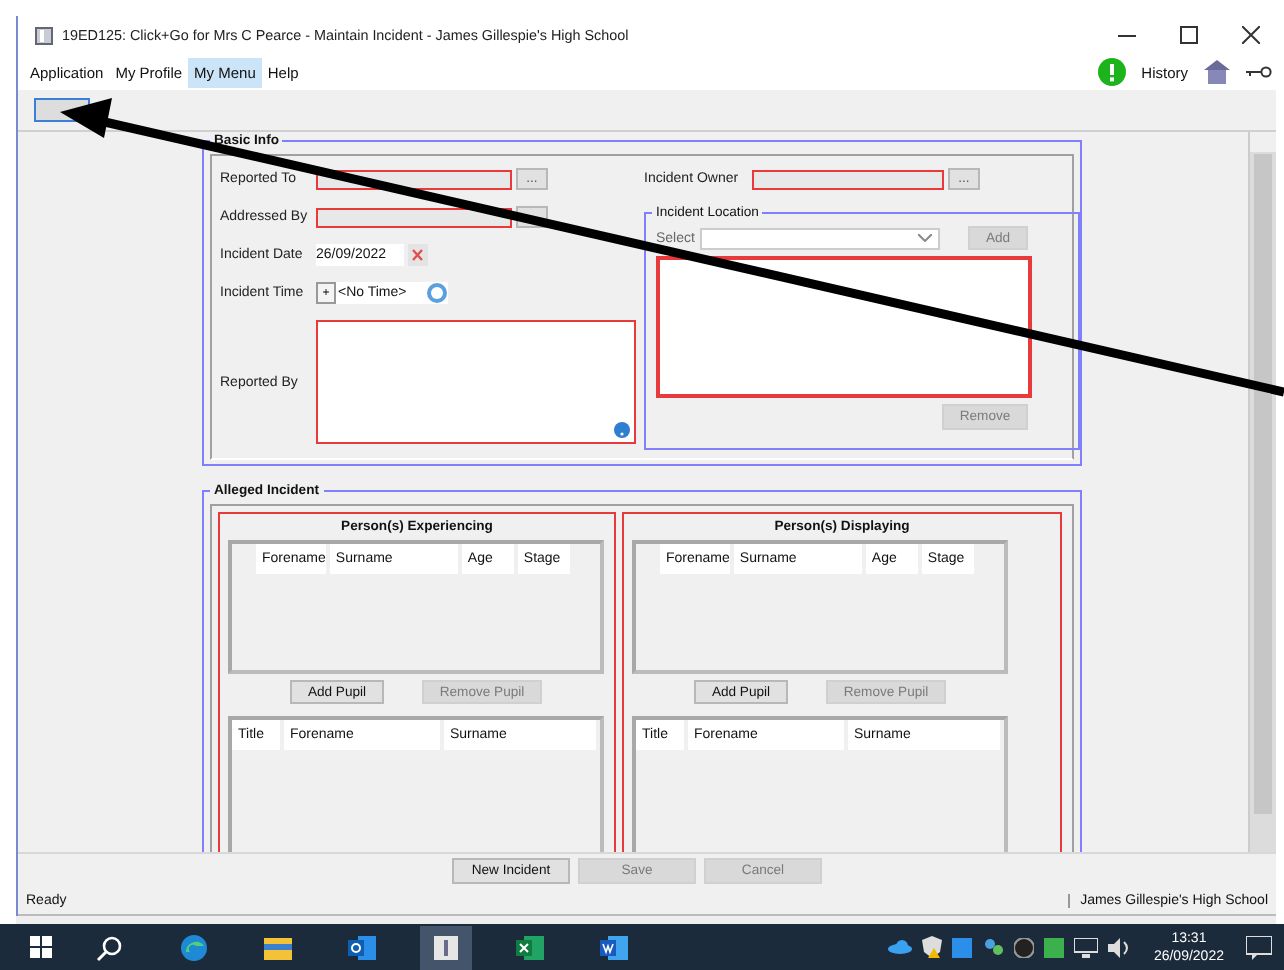 Image resolution: width=1284 pixels, height=970 pixels. What do you see at coordinates (476, 382) in the screenshot?
I see `text-area` at bounding box center [476, 382].